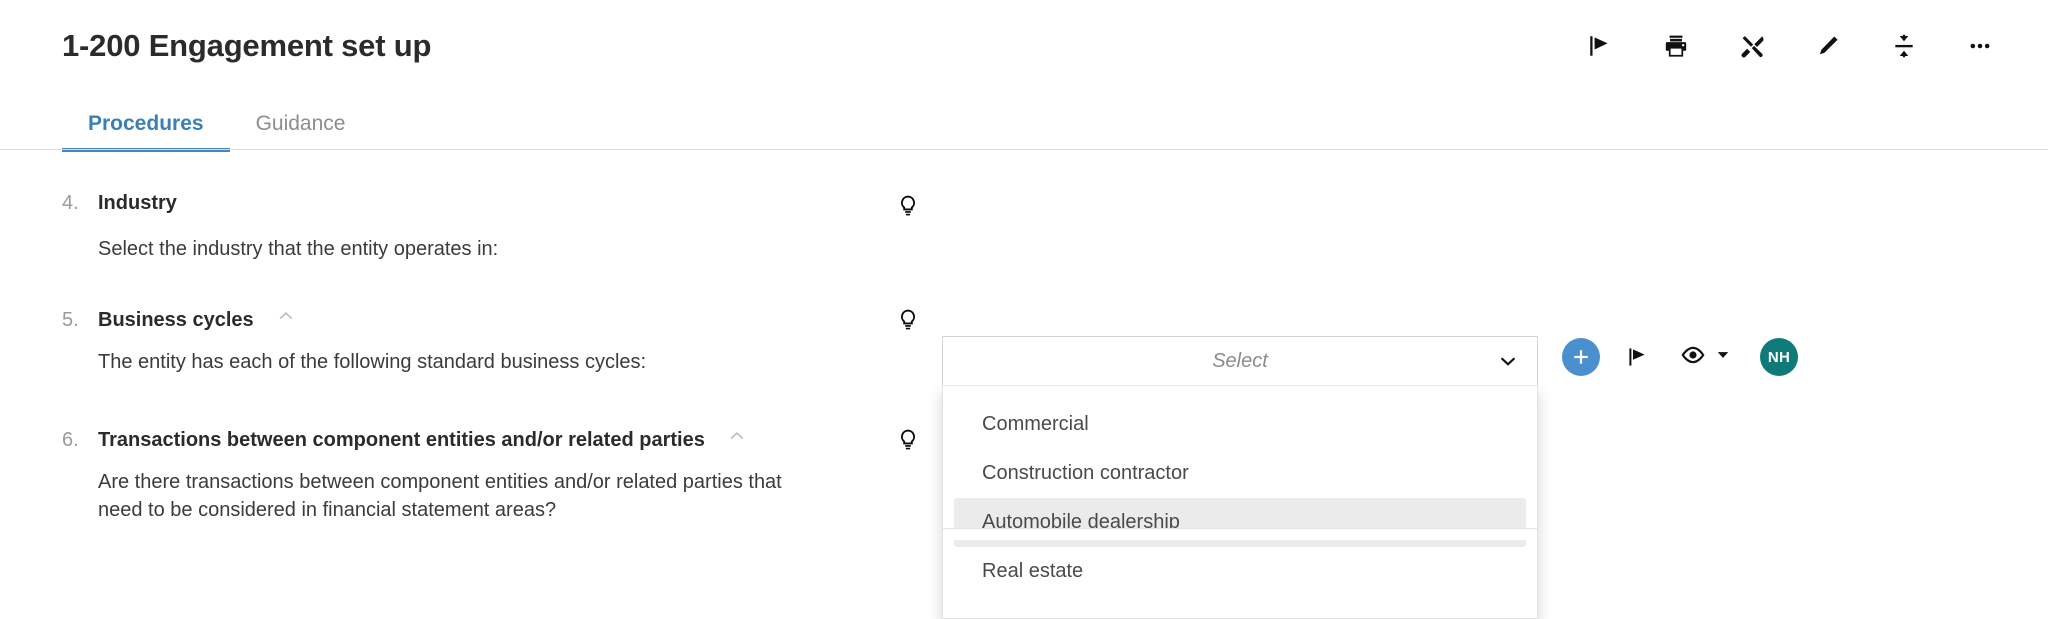  I want to click on industry-dropdown-placeholder: Select, so click(1240, 360).